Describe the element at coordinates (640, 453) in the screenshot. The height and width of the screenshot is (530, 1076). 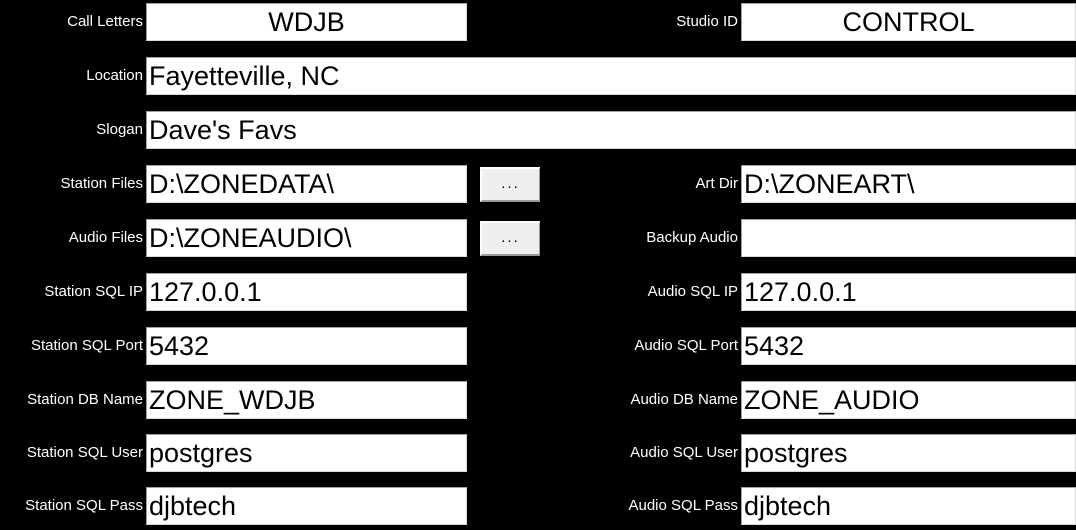
I see `label-audio-sql-user: Audio SQL User` at that location.